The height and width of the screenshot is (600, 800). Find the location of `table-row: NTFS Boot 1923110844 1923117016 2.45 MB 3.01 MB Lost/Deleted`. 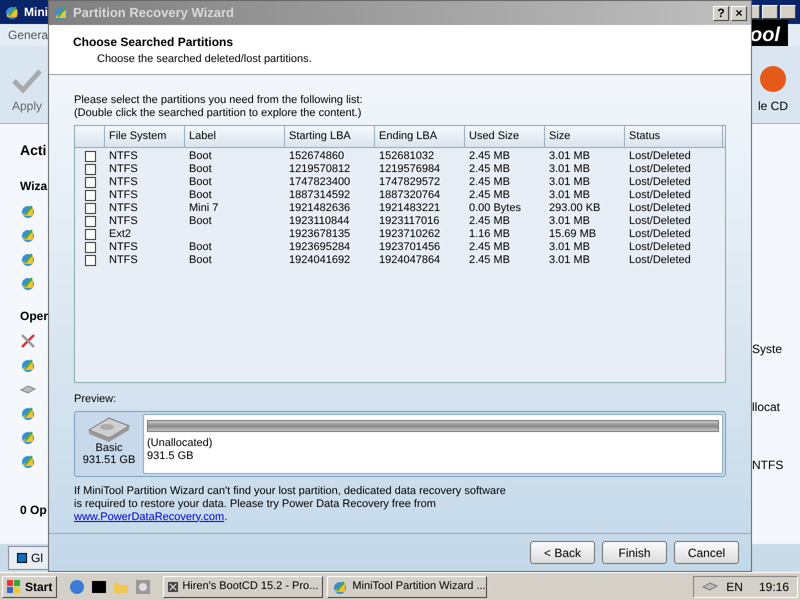

table-row: NTFS Boot 1923110844 1923117016 2.45 MB 3.01 MB Lost/Deleted is located at coordinates (400, 221).